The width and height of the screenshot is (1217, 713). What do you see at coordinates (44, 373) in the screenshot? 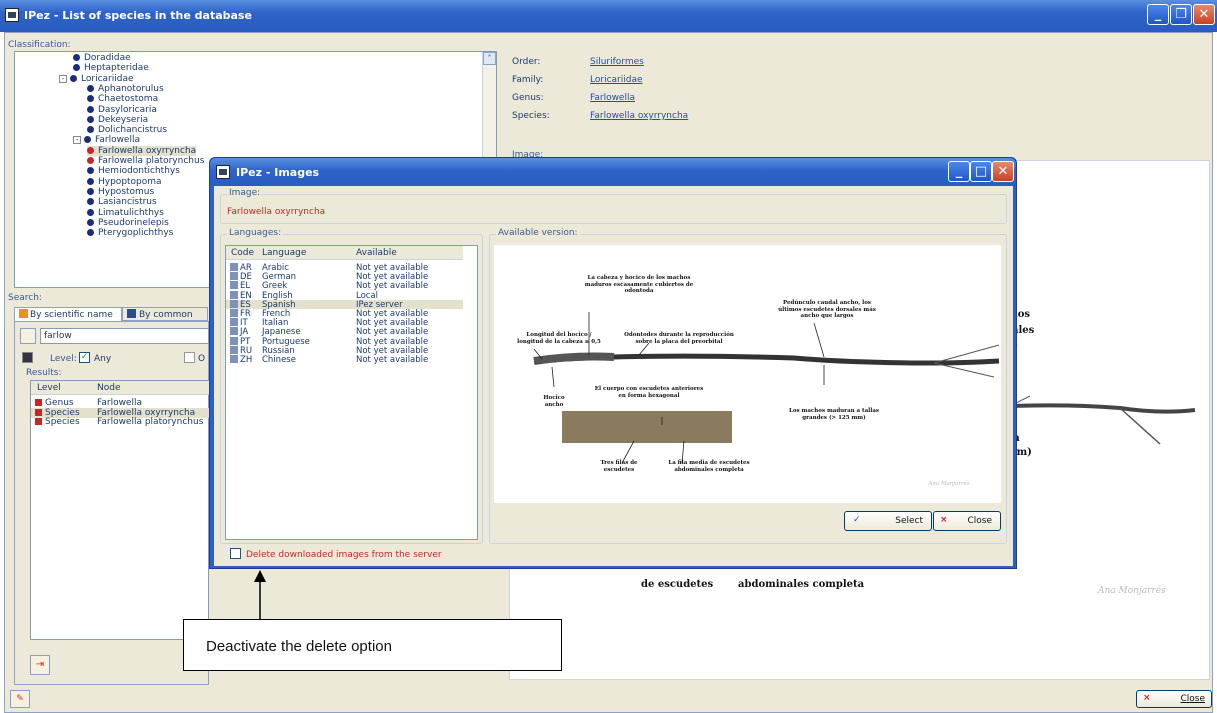
I see `results-label: Results:` at bounding box center [44, 373].